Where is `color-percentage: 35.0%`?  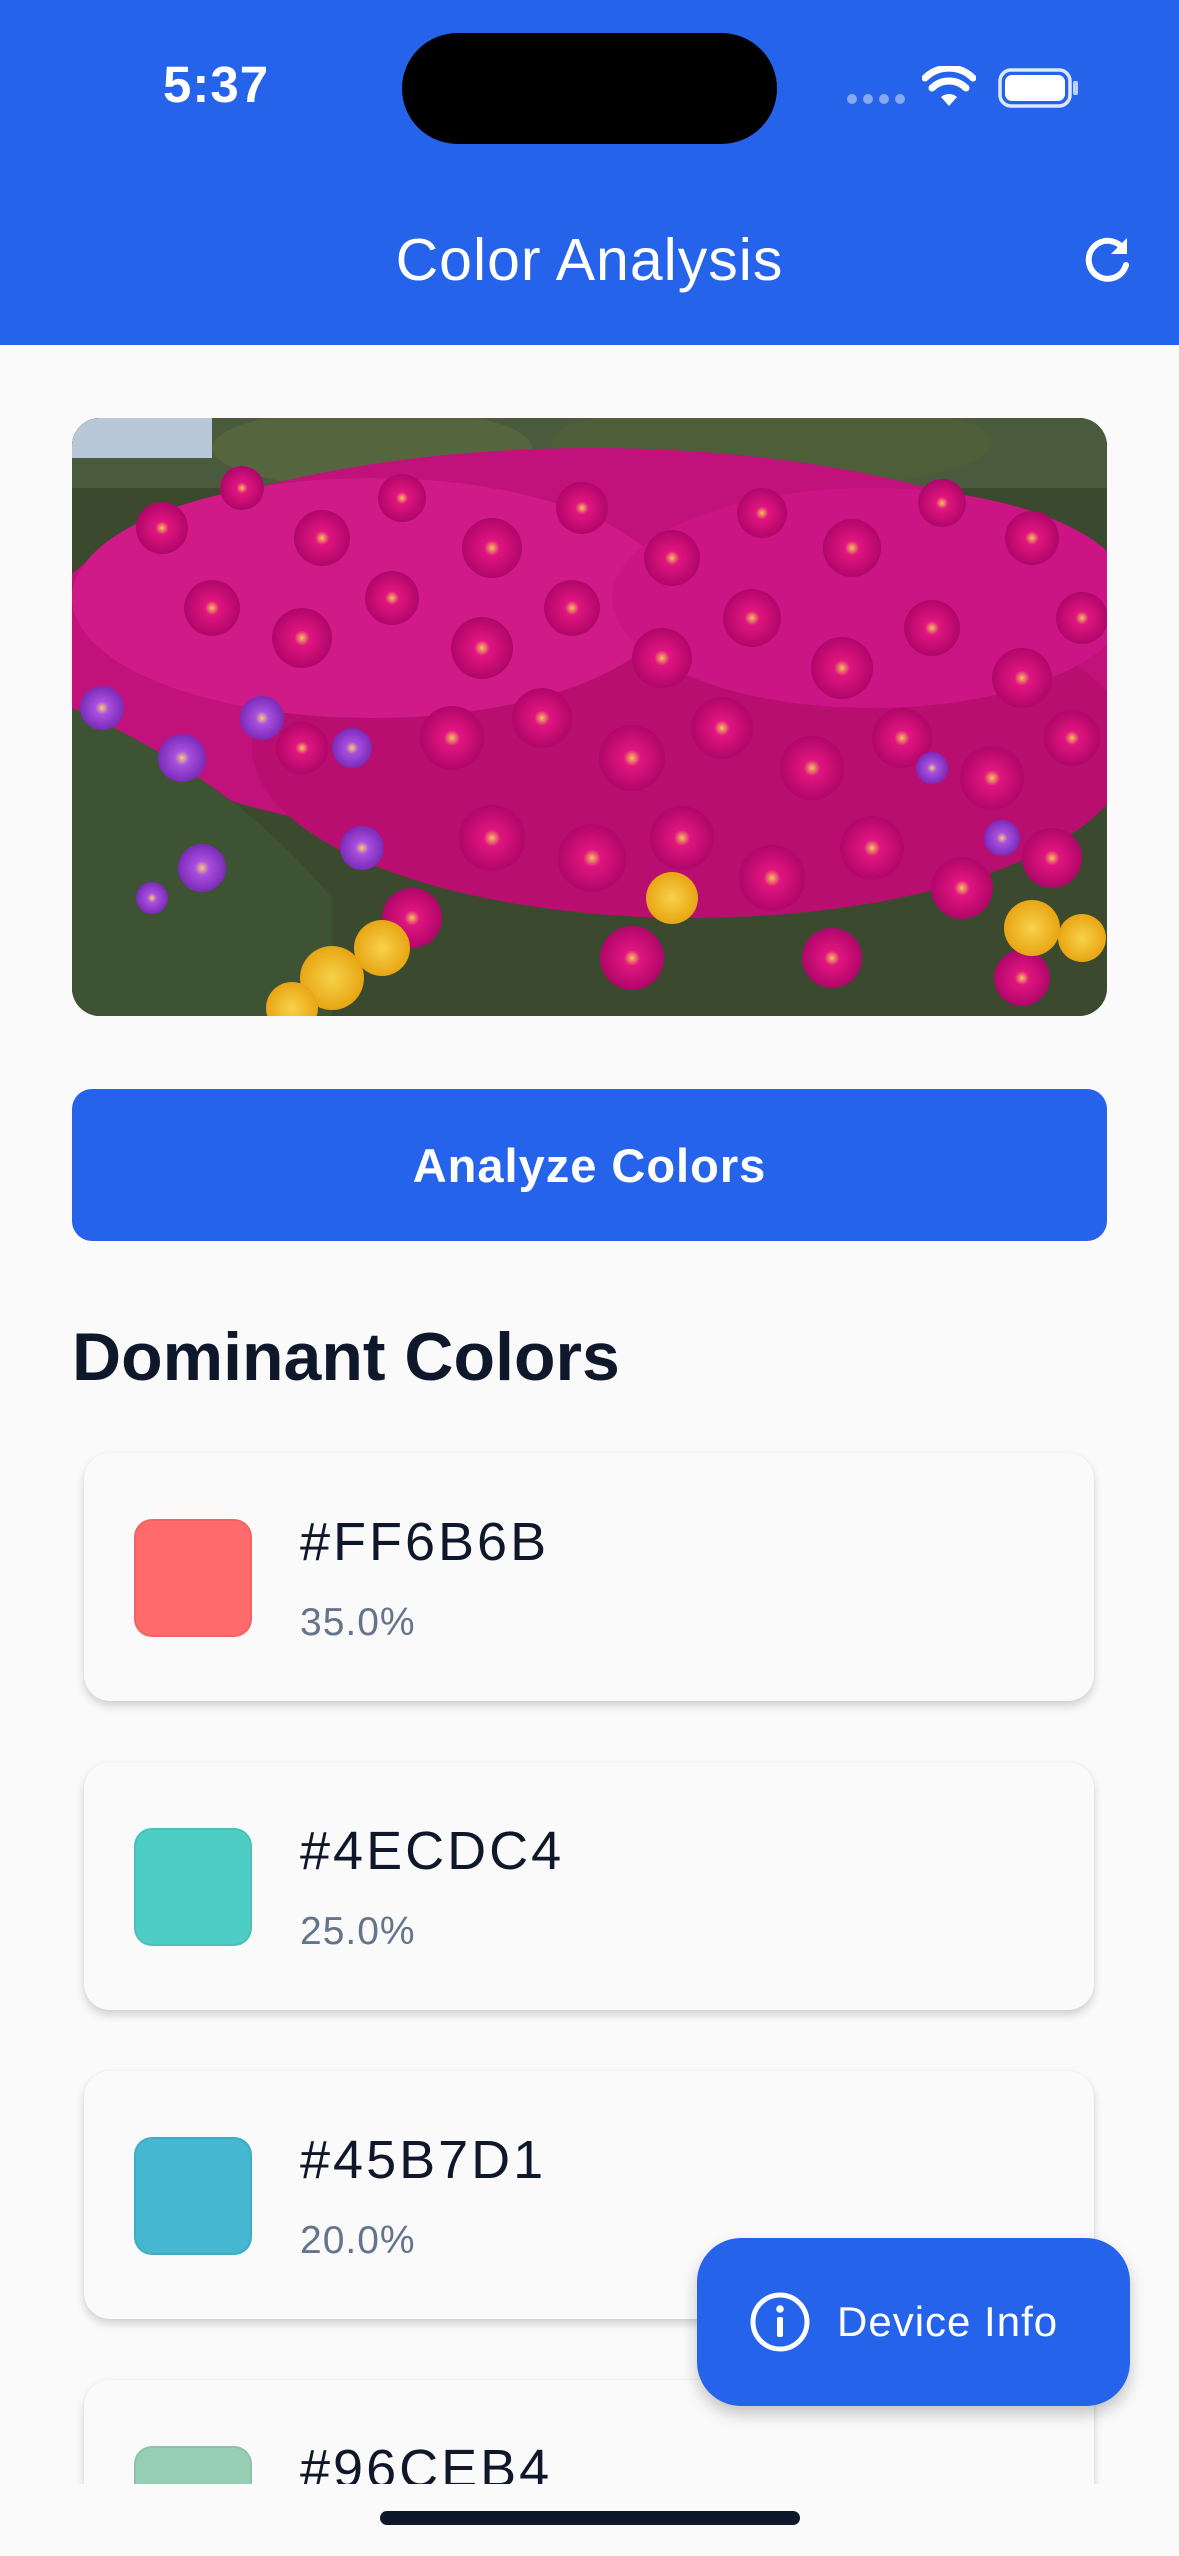
color-percentage: 35.0% is located at coordinates (358, 1622).